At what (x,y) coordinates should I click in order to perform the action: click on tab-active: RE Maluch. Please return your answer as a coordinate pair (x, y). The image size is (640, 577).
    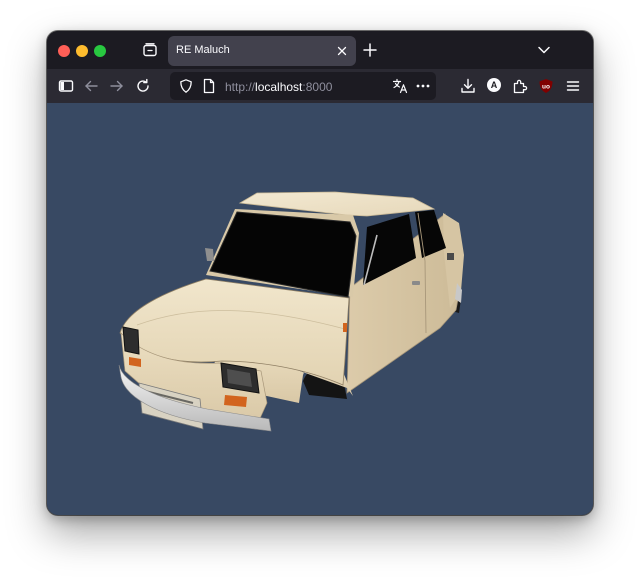
    Looking at the image, I should click on (262, 51).